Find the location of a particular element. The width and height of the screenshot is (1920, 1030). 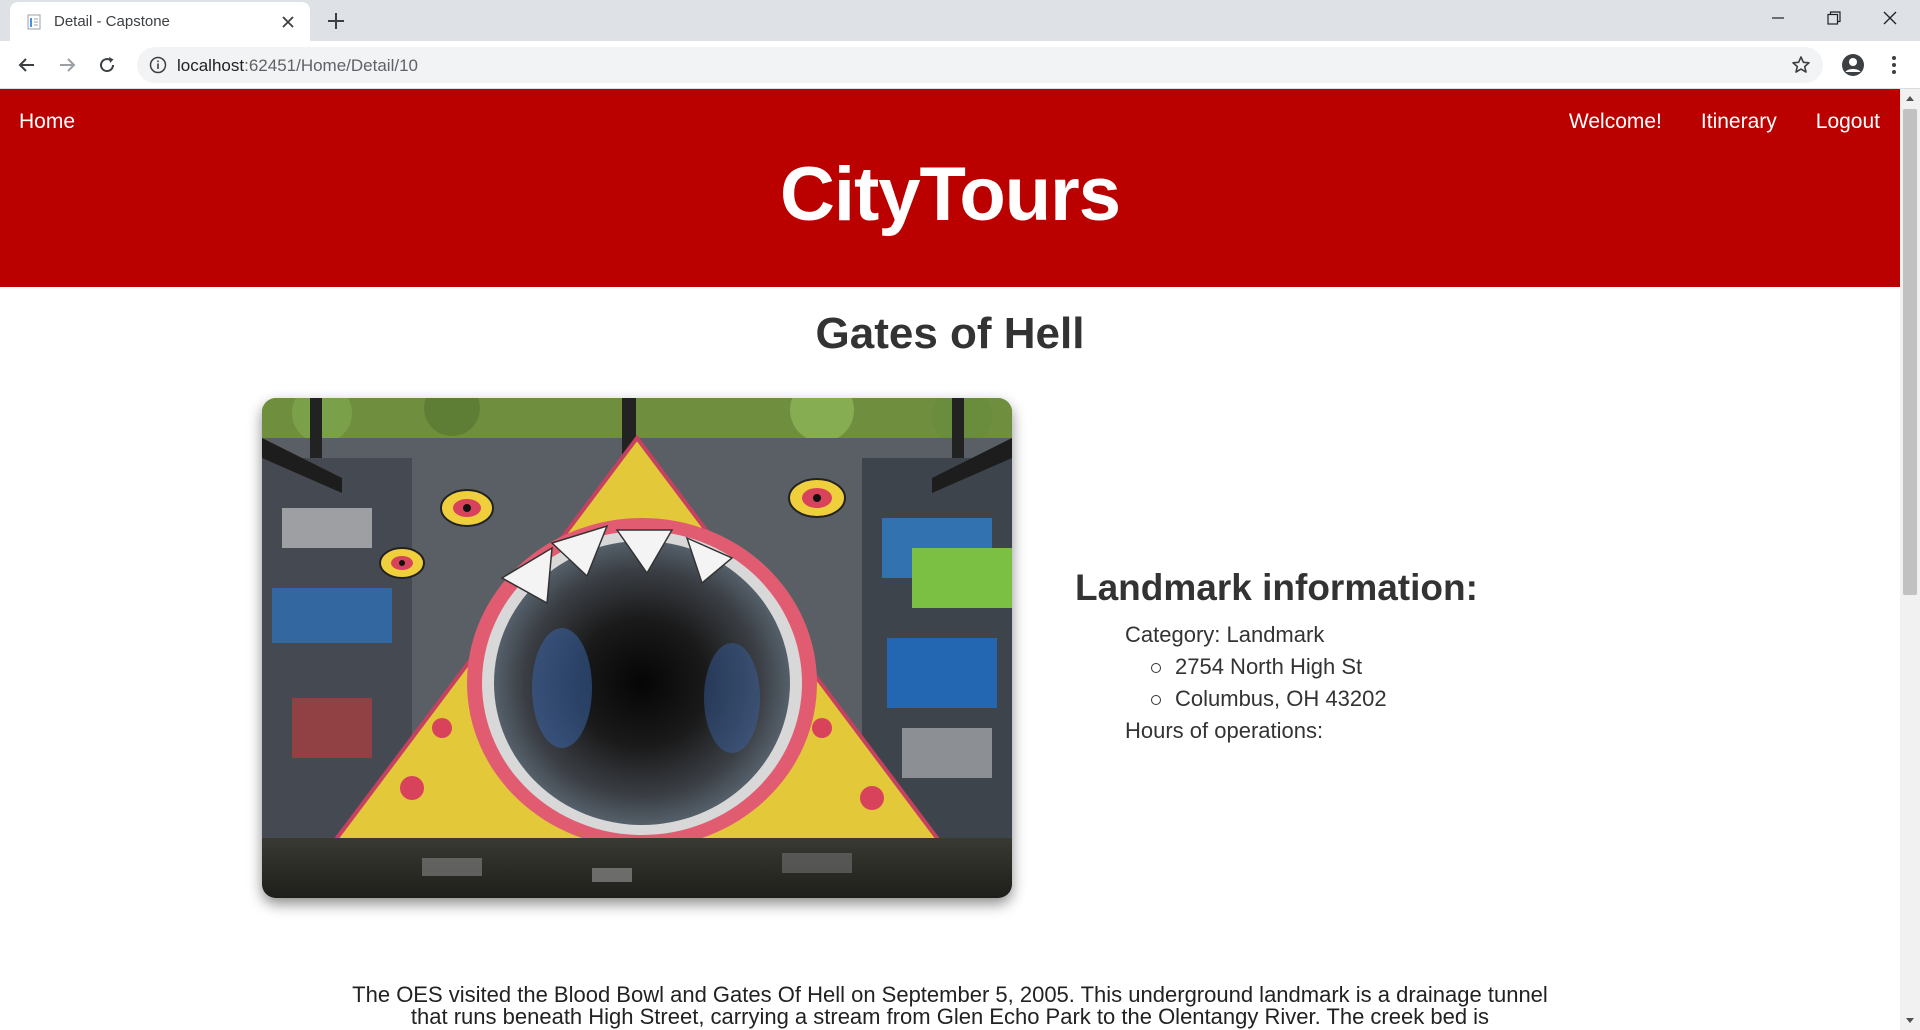

scroll-thumb is located at coordinates (1910, 352).